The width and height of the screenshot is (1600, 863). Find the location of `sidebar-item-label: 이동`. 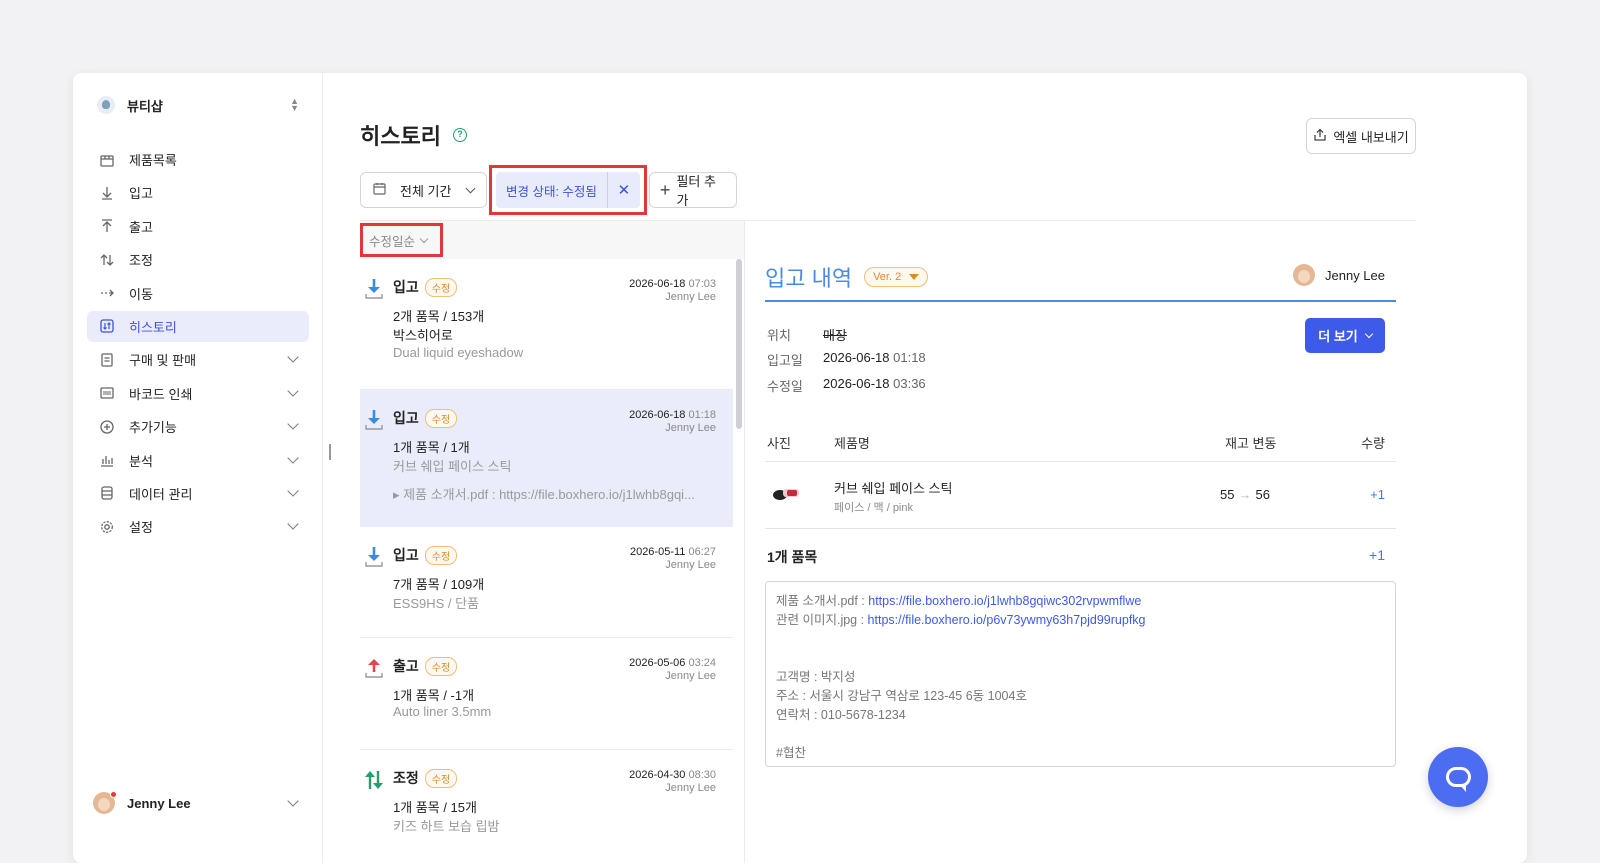

sidebar-item-label: 이동 is located at coordinates (141, 294).